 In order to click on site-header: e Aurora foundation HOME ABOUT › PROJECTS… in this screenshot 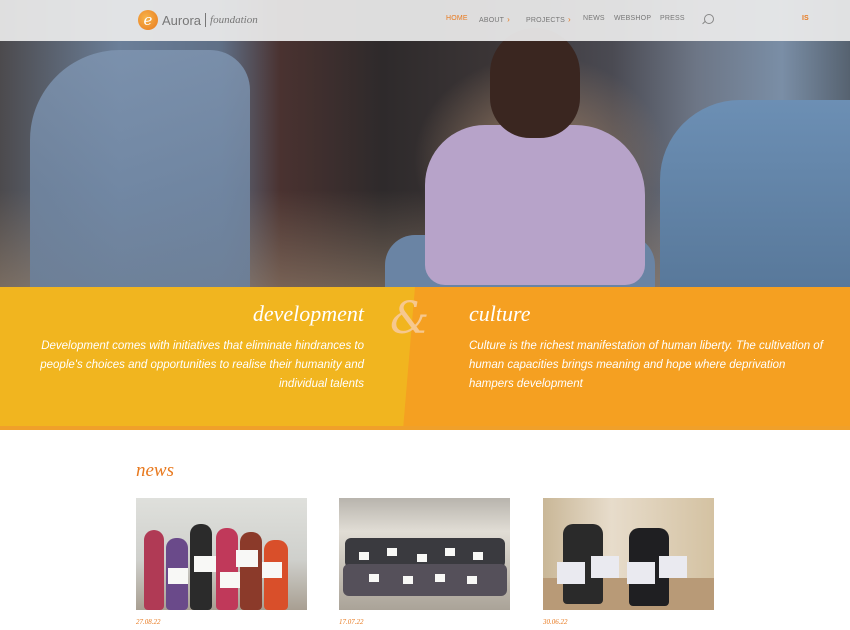, I will do `click(425, 20)`.